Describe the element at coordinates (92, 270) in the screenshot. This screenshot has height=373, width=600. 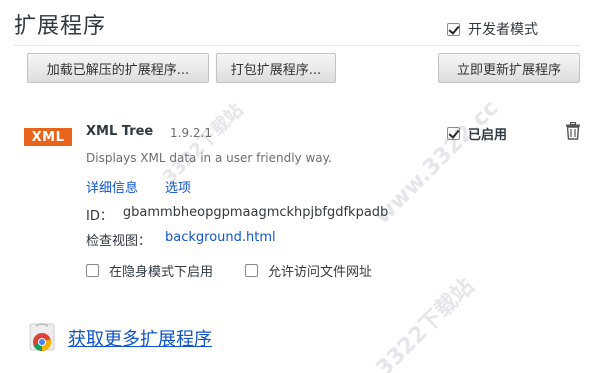
I see `incognito-checkbox` at that location.